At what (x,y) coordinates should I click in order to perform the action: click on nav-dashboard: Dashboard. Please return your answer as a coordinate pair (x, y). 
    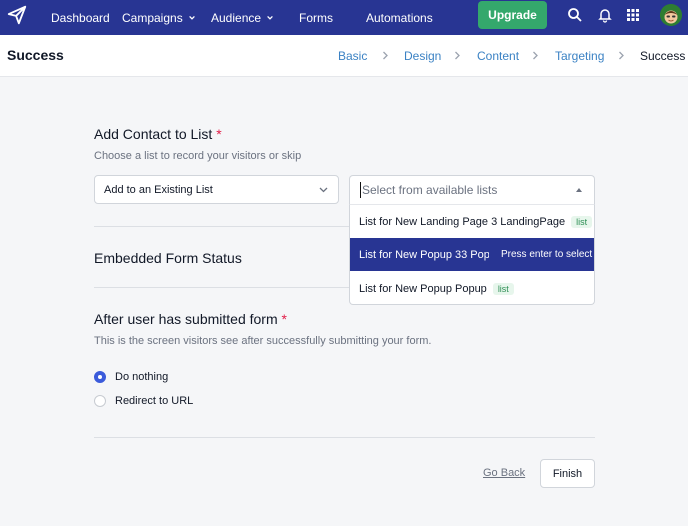
    Looking at the image, I should click on (80, 17).